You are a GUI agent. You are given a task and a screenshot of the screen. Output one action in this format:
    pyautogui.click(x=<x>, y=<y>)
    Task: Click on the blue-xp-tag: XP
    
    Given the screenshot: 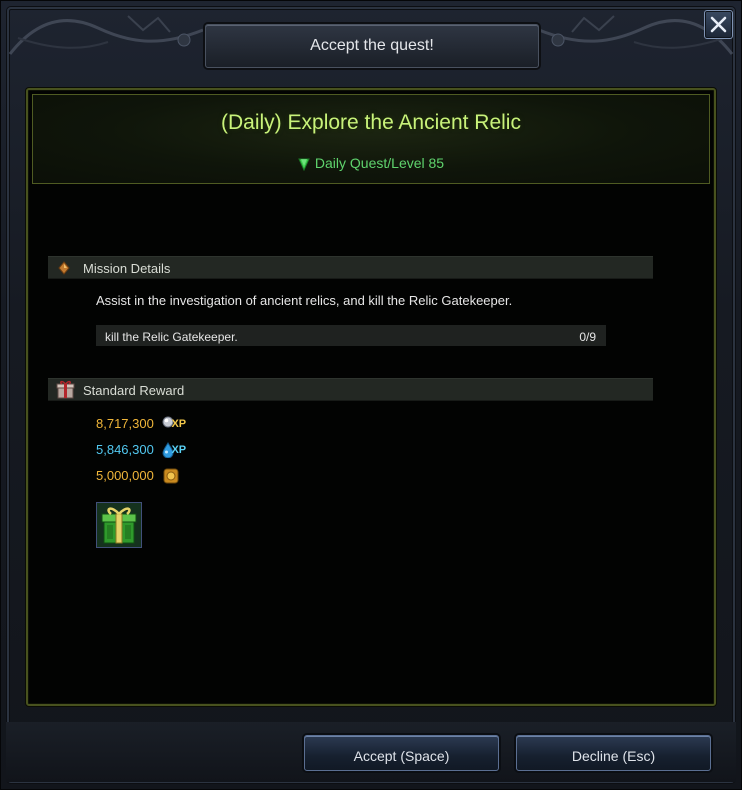 What is the action you would take?
    pyautogui.click(x=179, y=449)
    